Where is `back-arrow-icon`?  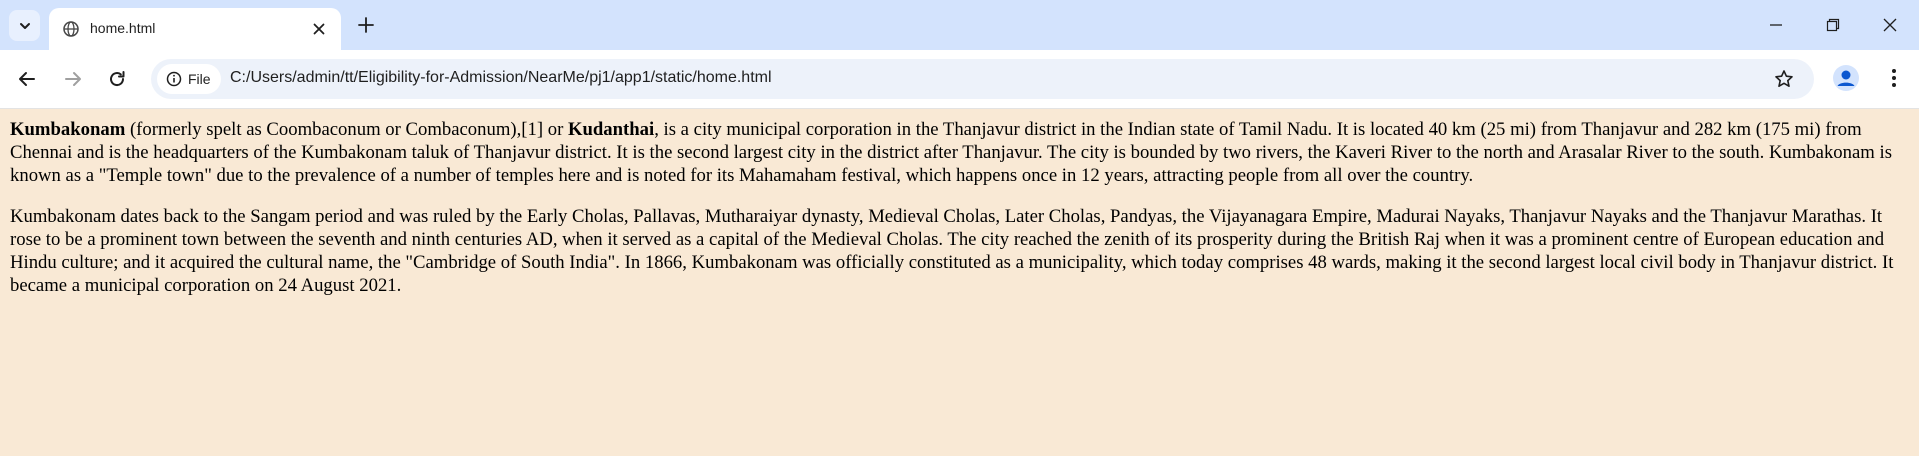 back-arrow-icon is located at coordinates (27, 79).